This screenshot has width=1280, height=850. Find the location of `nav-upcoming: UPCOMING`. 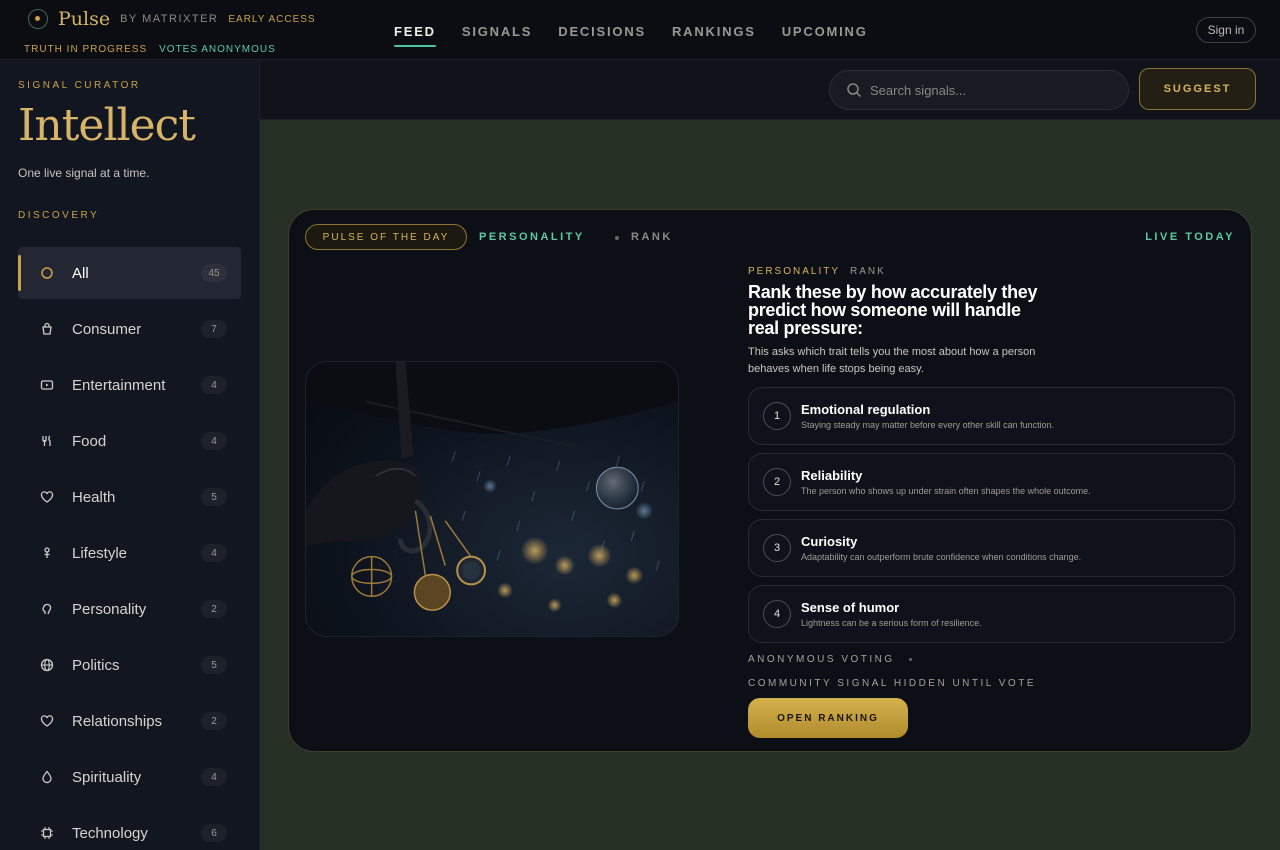

nav-upcoming: UPCOMING is located at coordinates (825, 31).